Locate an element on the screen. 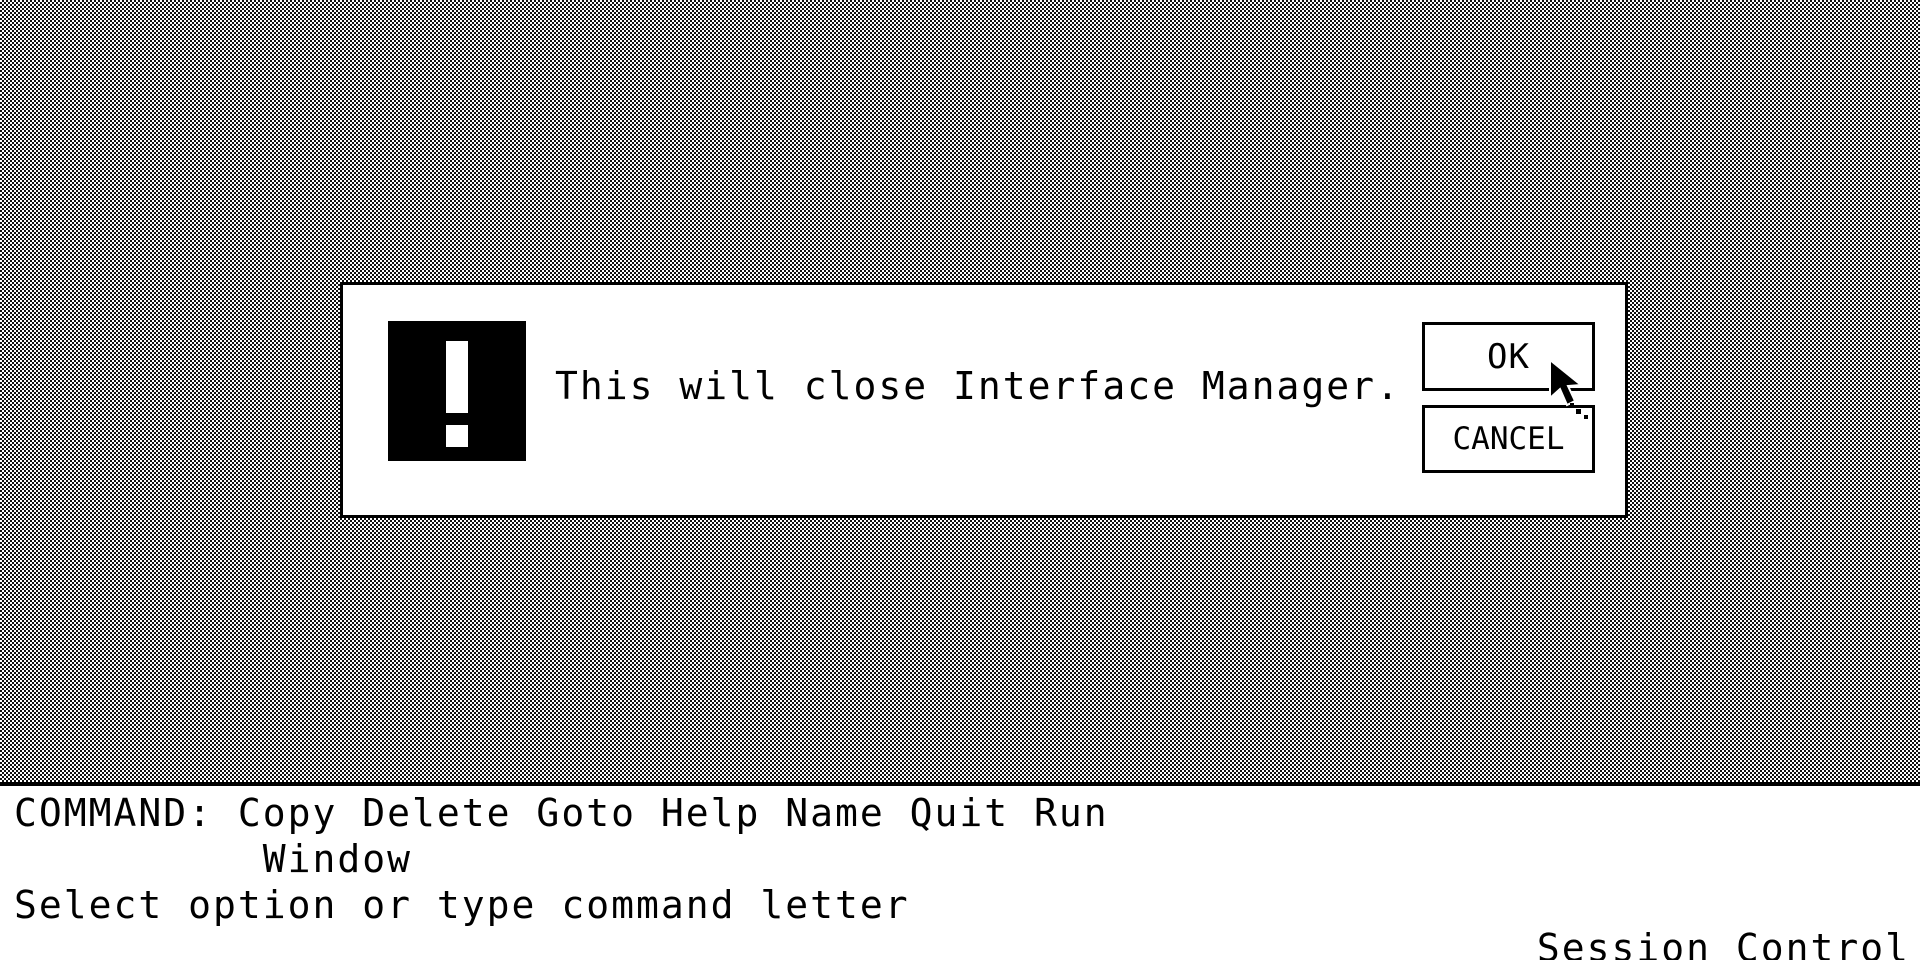  exclamation-stem is located at coordinates (457, 377).